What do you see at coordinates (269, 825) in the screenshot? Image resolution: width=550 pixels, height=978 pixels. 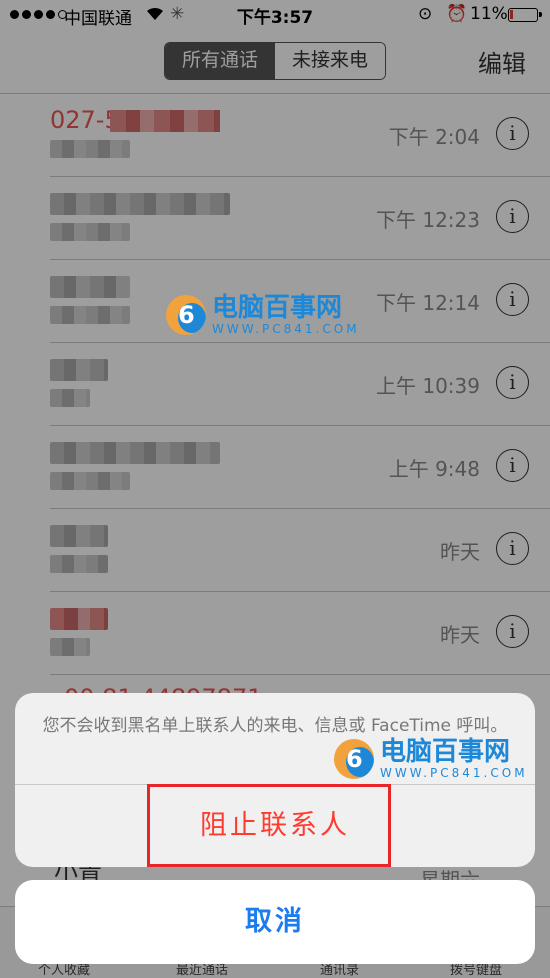 I see `highlight-box` at bounding box center [269, 825].